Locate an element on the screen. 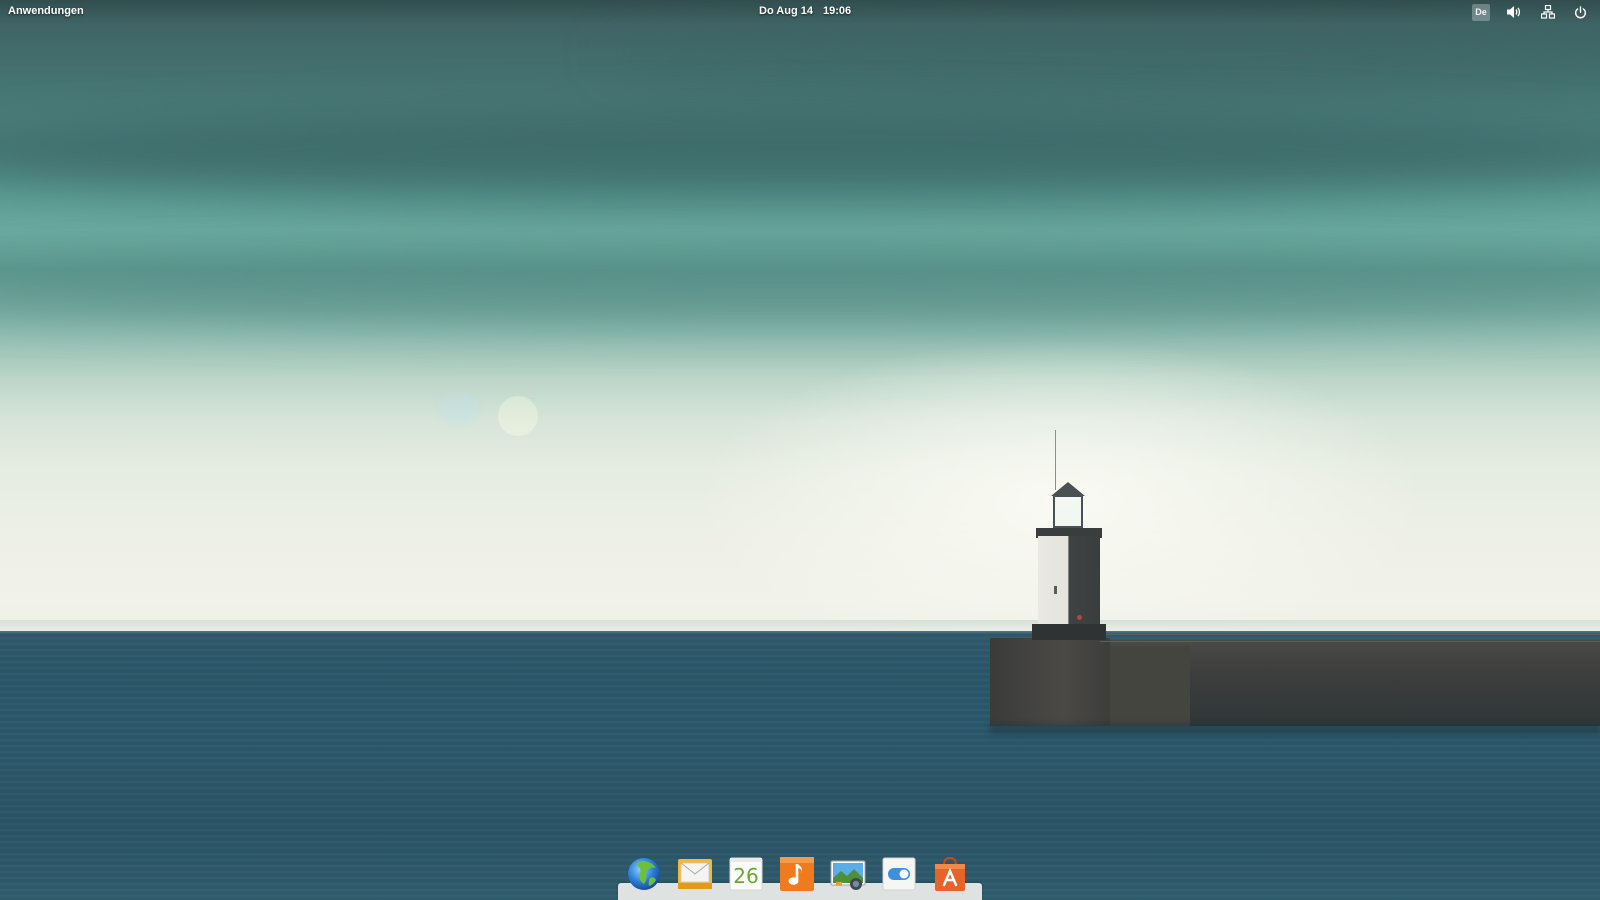 The image size is (1600, 900). power-icon is located at coordinates (1580, 11).